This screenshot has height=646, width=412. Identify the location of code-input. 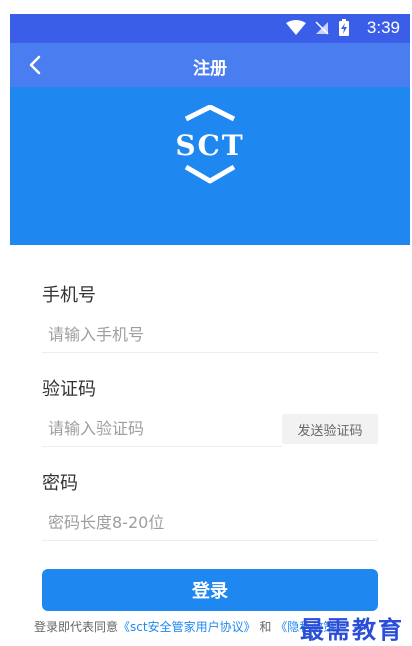
(162, 429).